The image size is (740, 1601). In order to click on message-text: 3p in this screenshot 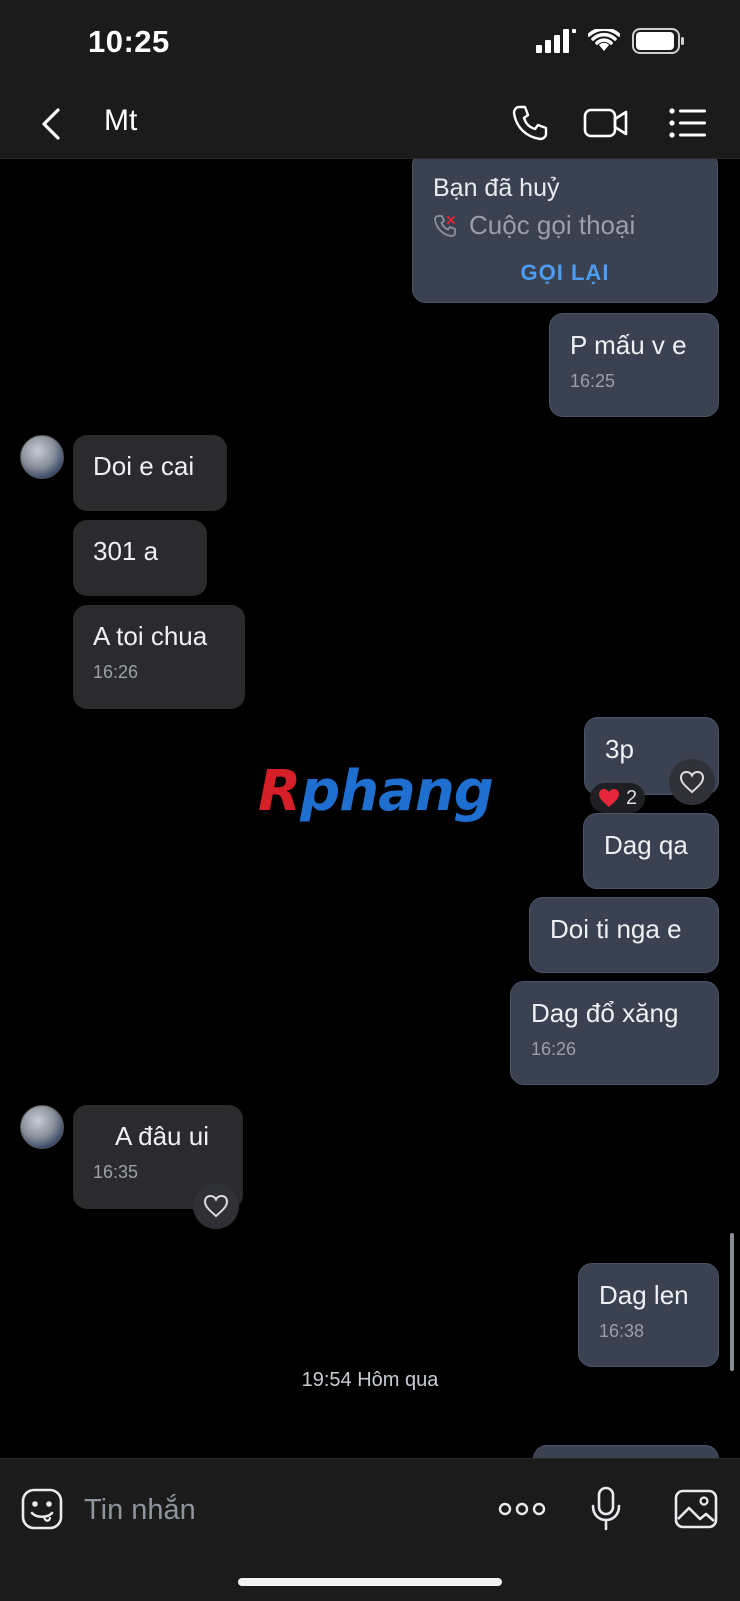, I will do `click(619, 749)`.